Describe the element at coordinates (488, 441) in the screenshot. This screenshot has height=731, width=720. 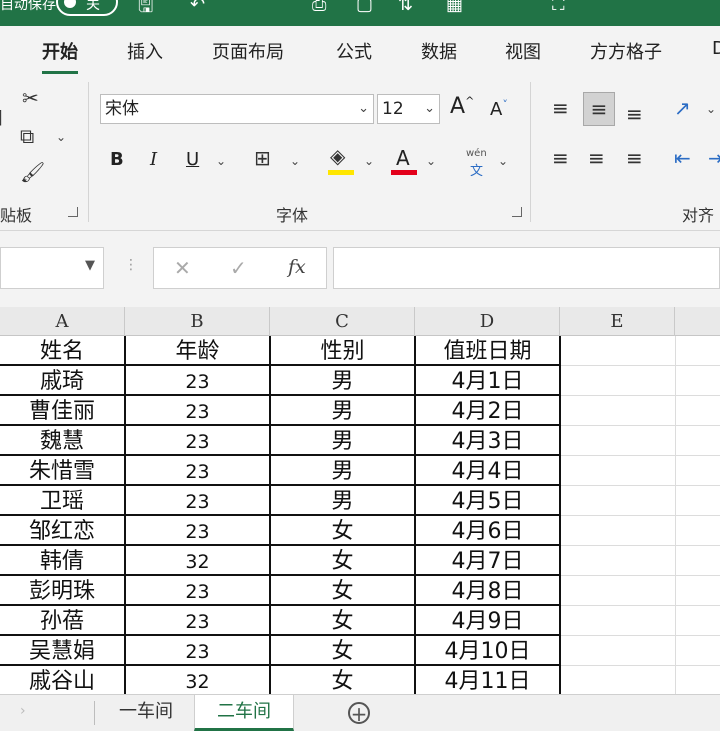
I see `cell-date: 4月3日` at that location.